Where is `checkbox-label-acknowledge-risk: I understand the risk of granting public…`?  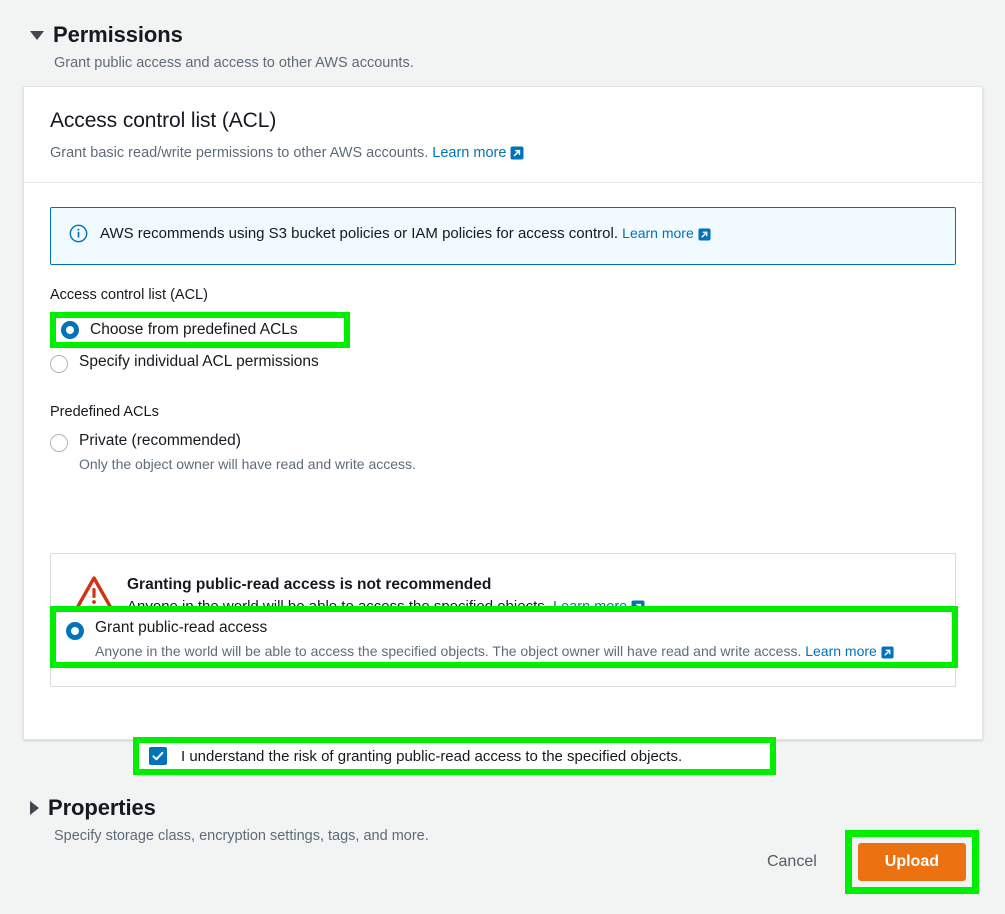 checkbox-label-acknowledge-risk: I understand the risk of granting public… is located at coordinates (432, 756).